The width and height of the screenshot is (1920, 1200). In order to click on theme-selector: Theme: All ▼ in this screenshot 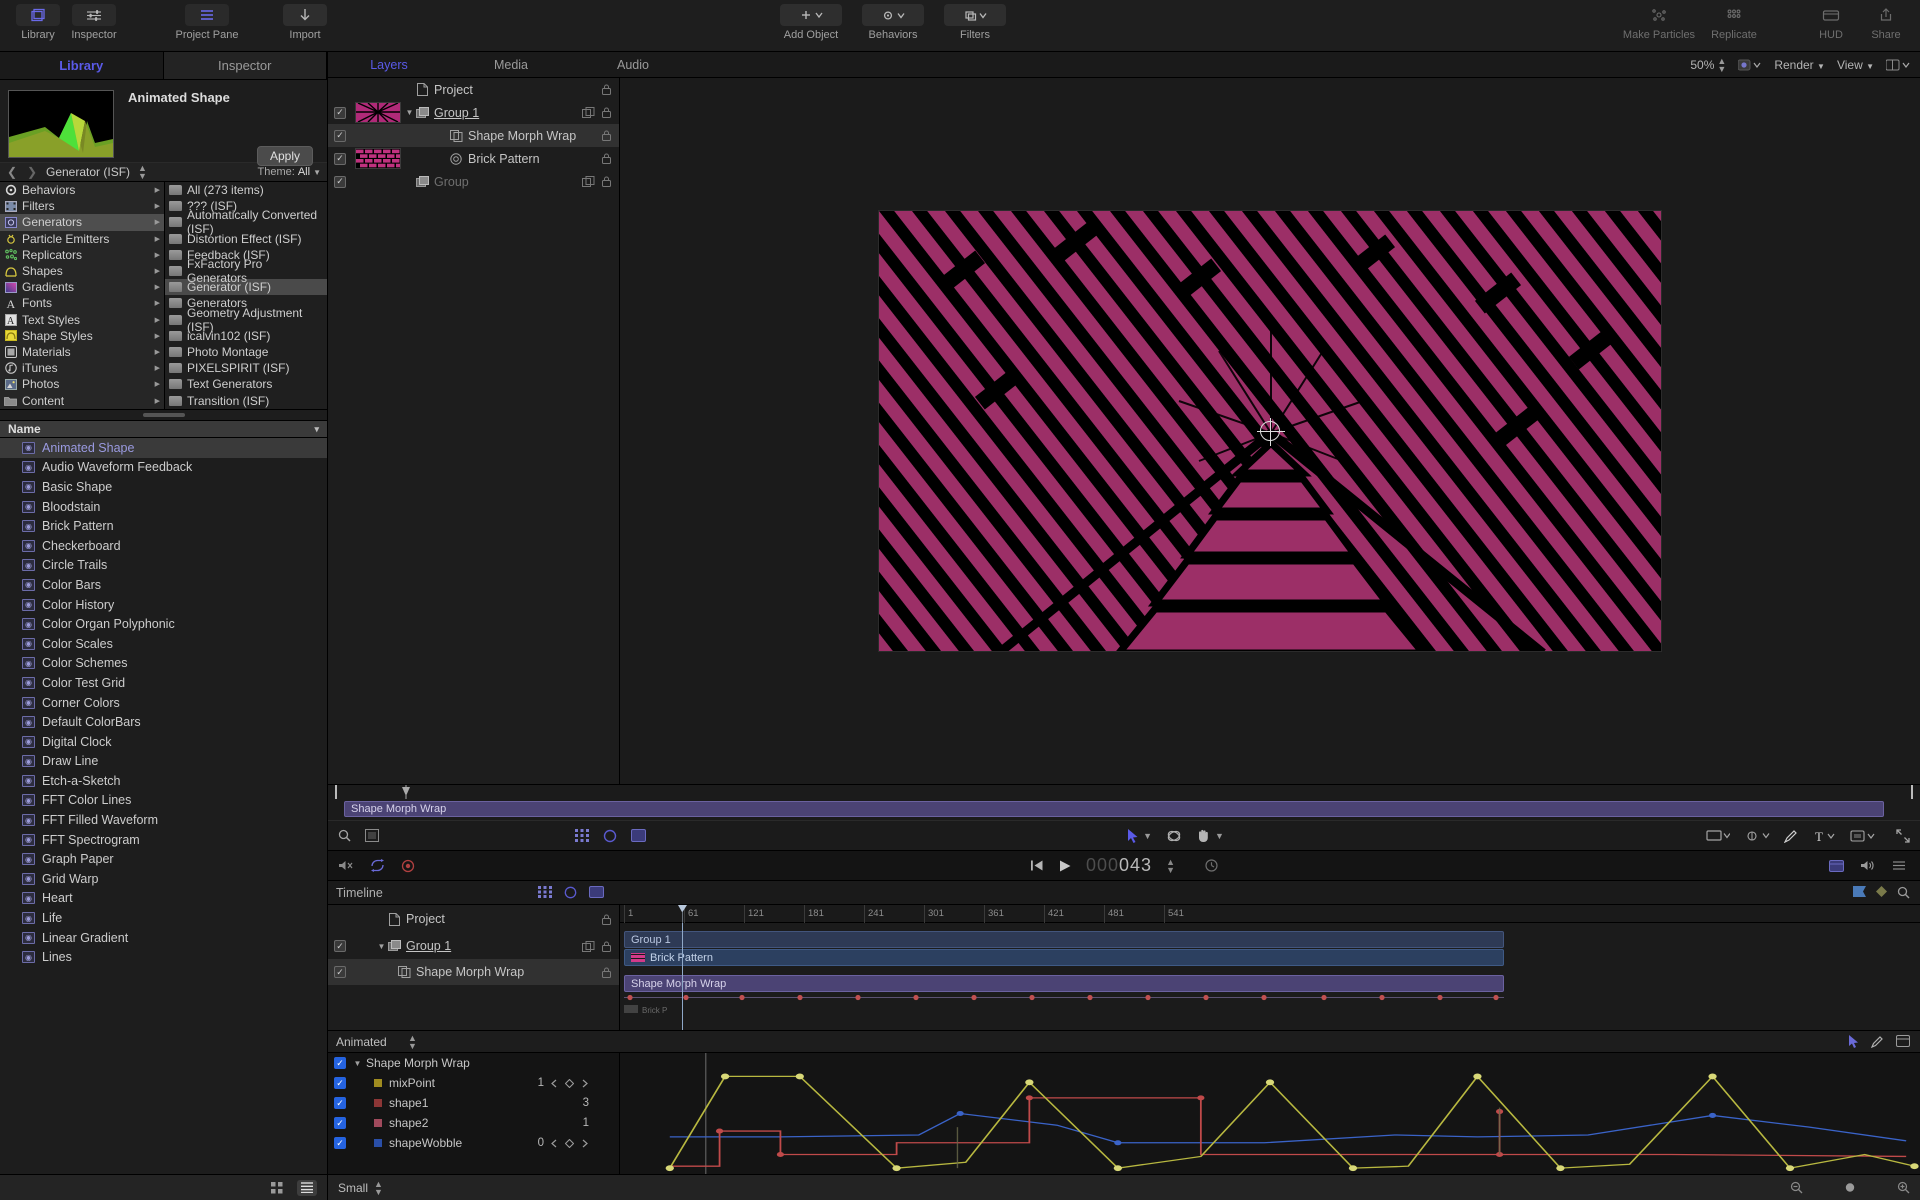, I will do `click(289, 172)`.